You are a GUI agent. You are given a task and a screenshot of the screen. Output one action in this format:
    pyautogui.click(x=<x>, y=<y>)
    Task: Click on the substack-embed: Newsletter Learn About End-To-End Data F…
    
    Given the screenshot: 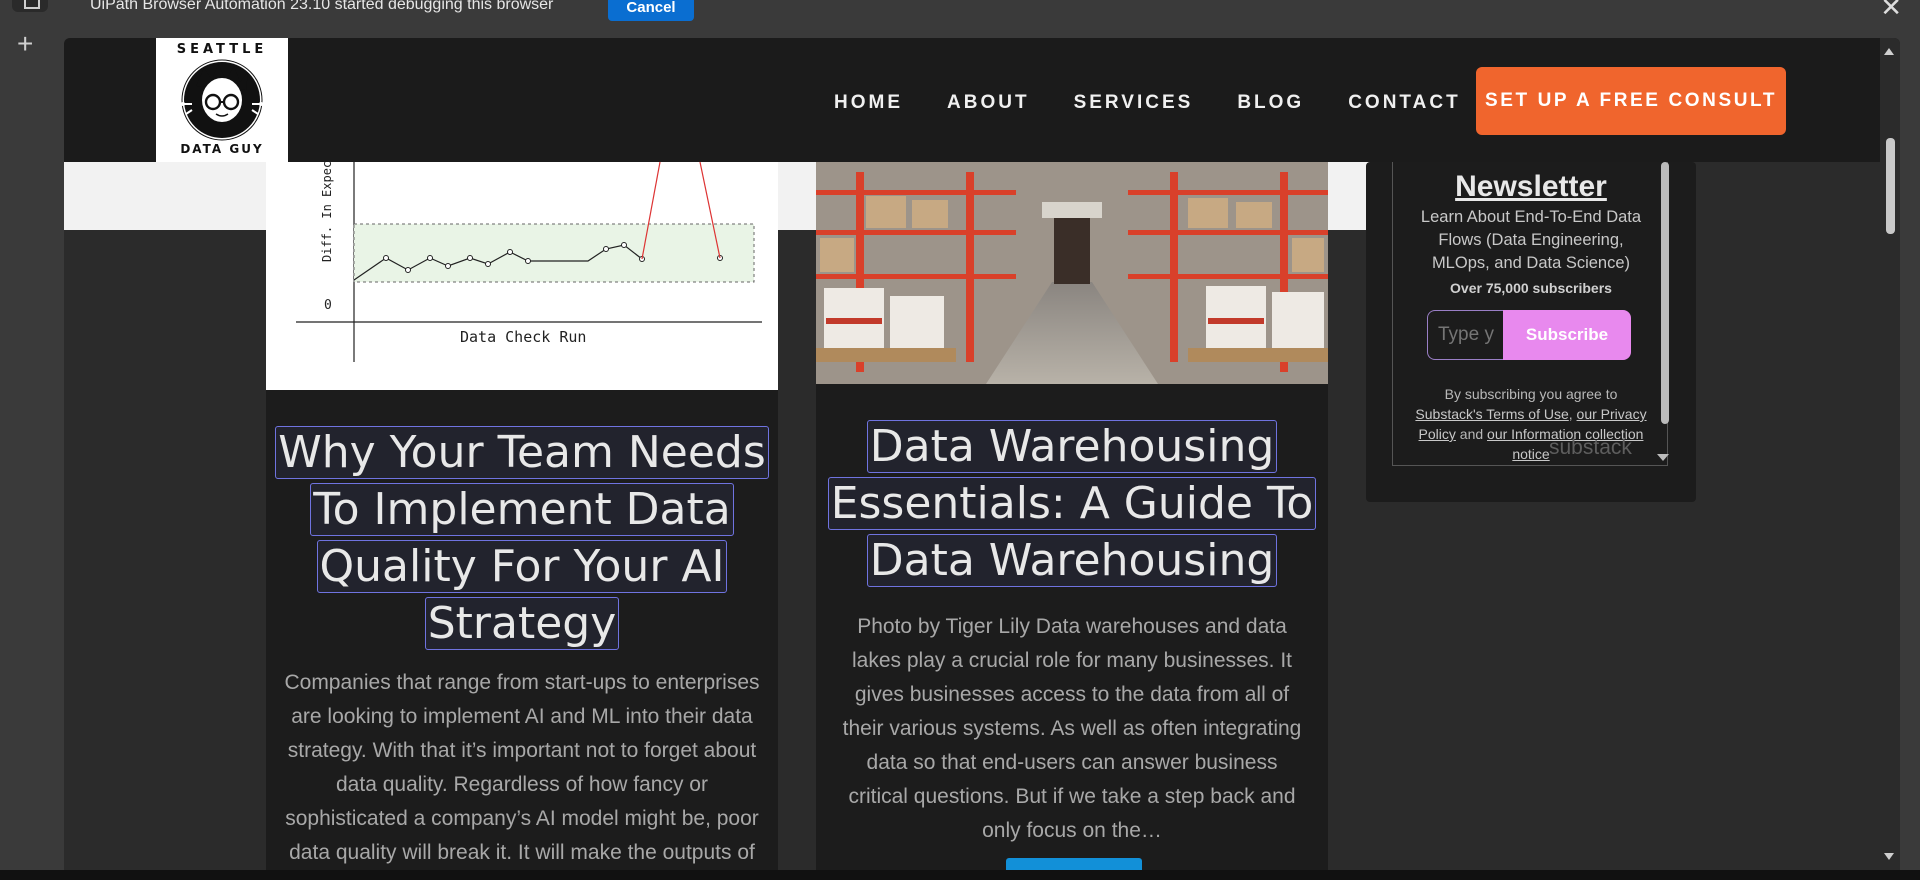 What is the action you would take?
    pyautogui.click(x=1530, y=314)
    